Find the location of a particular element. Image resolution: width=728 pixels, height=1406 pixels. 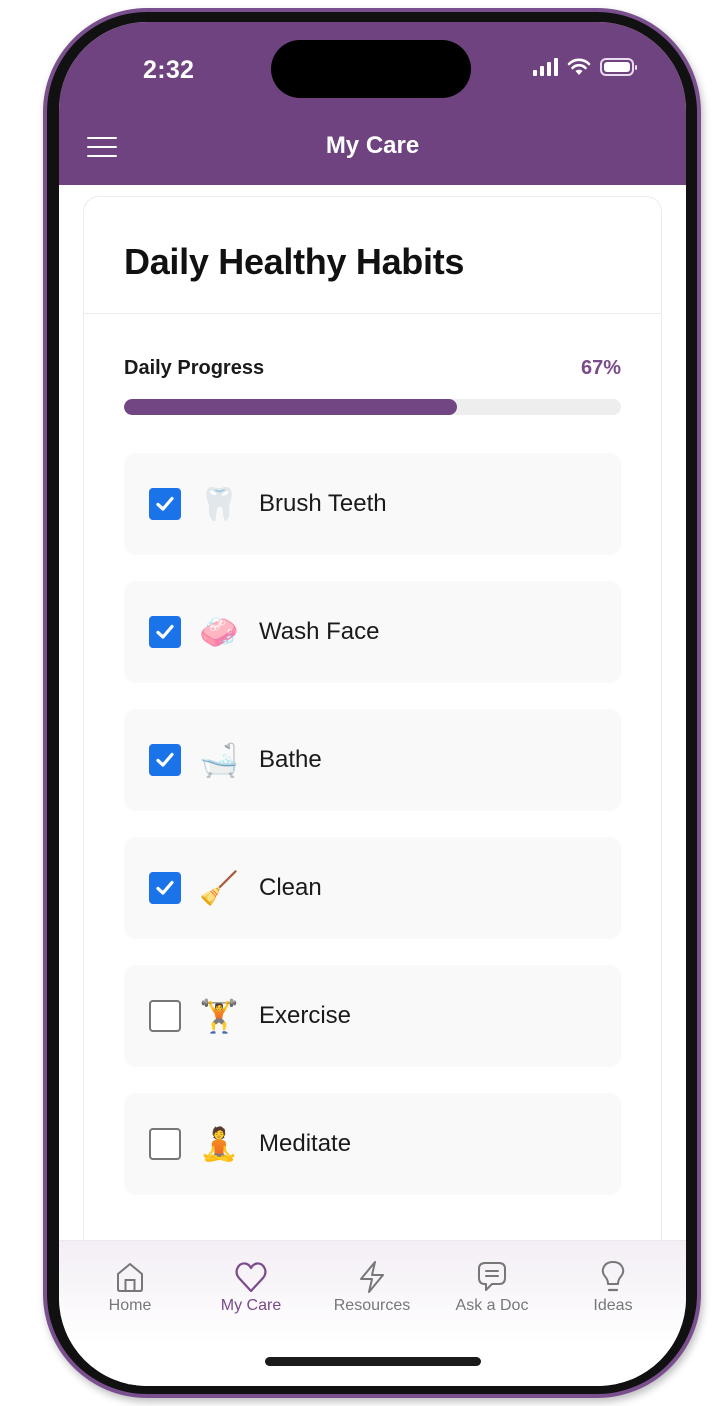

wifi-icon is located at coordinates (579, 66).